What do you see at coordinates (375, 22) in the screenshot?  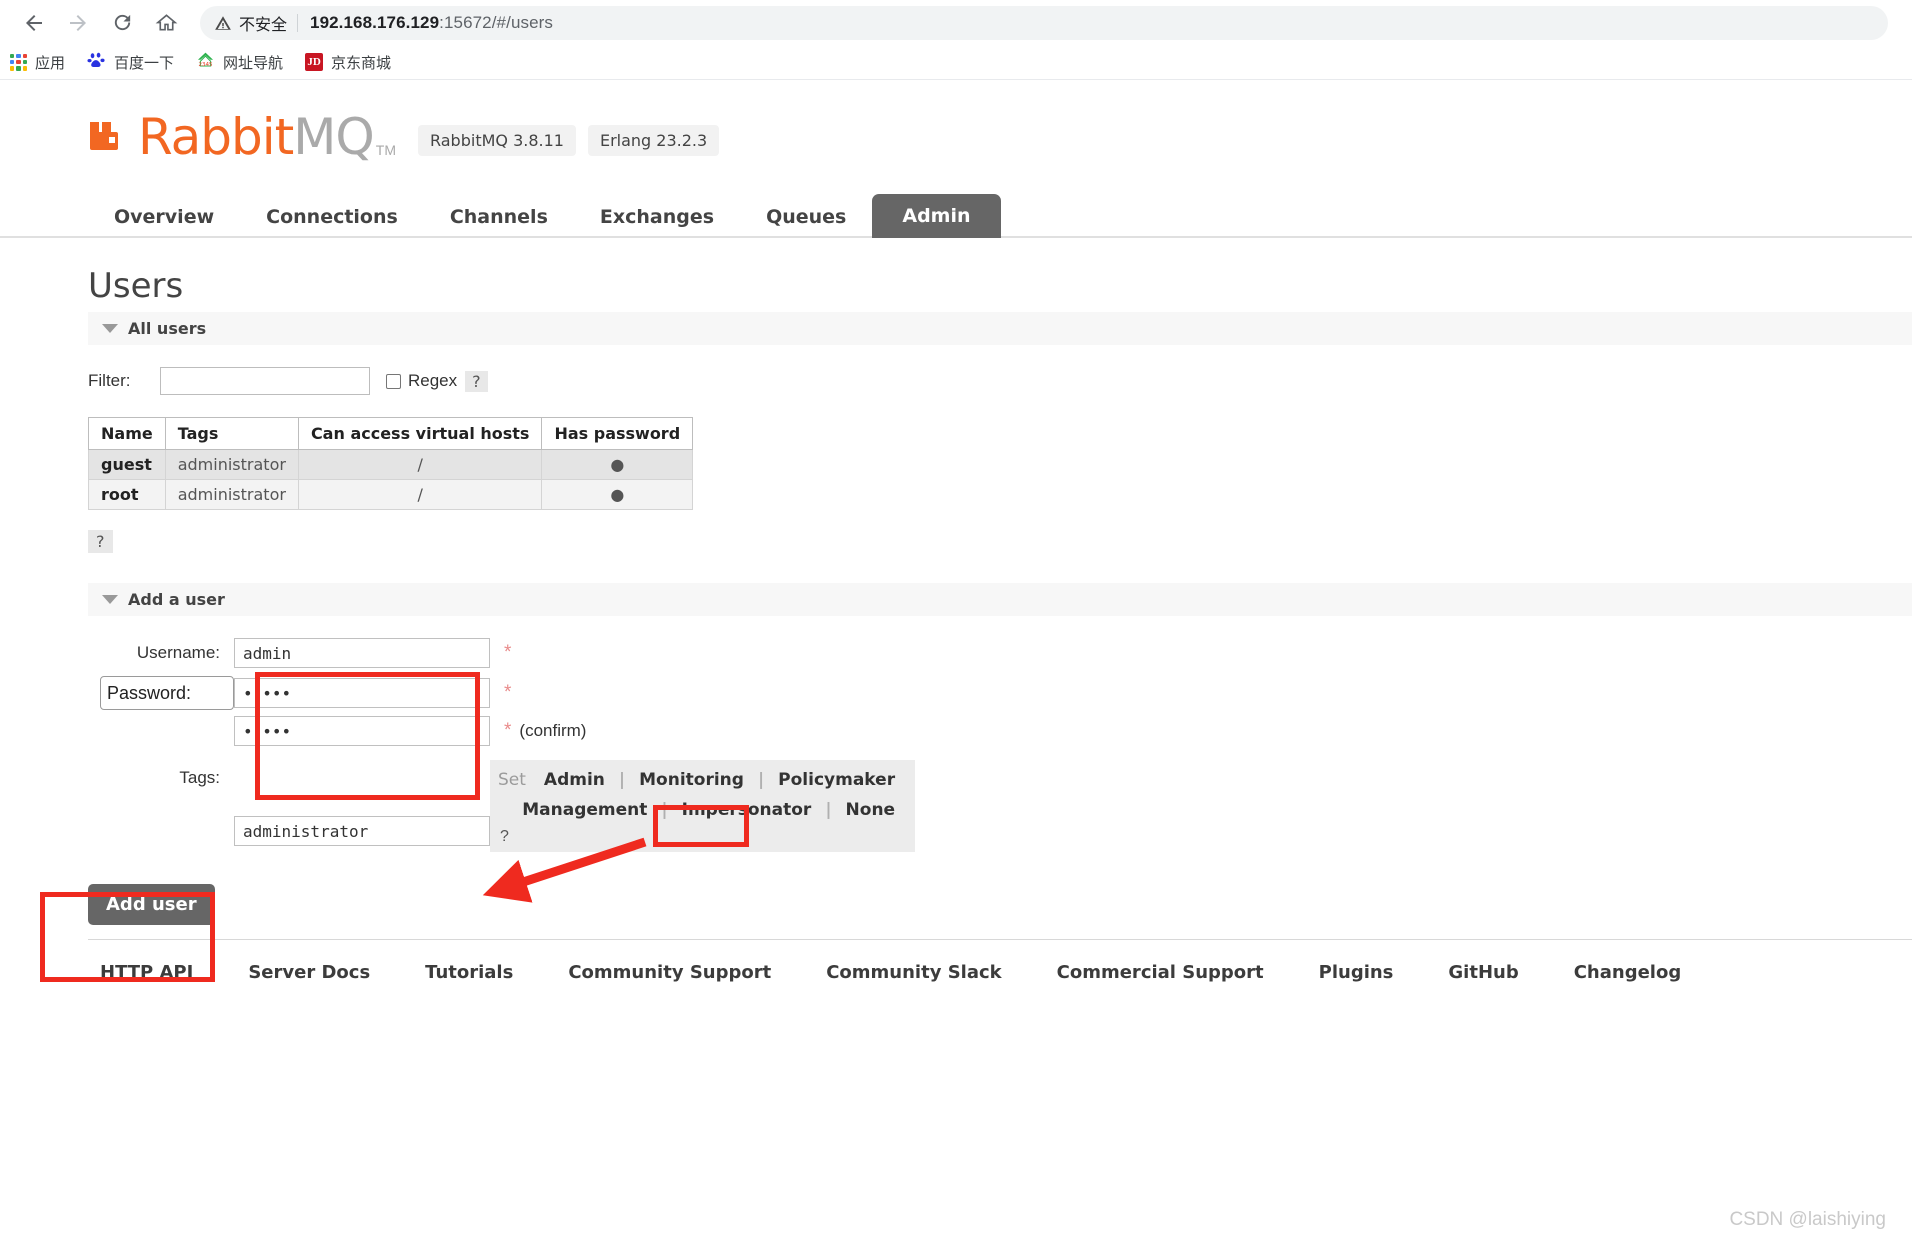 I see `url-host: 192.168.176.129` at bounding box center [375, 22].